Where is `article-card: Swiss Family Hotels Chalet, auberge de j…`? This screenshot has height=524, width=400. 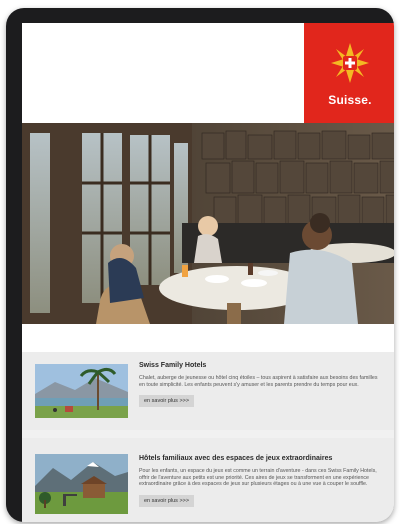 article-card: Swiss Family Hotels Chalet, auberge de j… is located at coordinates (208, 391).